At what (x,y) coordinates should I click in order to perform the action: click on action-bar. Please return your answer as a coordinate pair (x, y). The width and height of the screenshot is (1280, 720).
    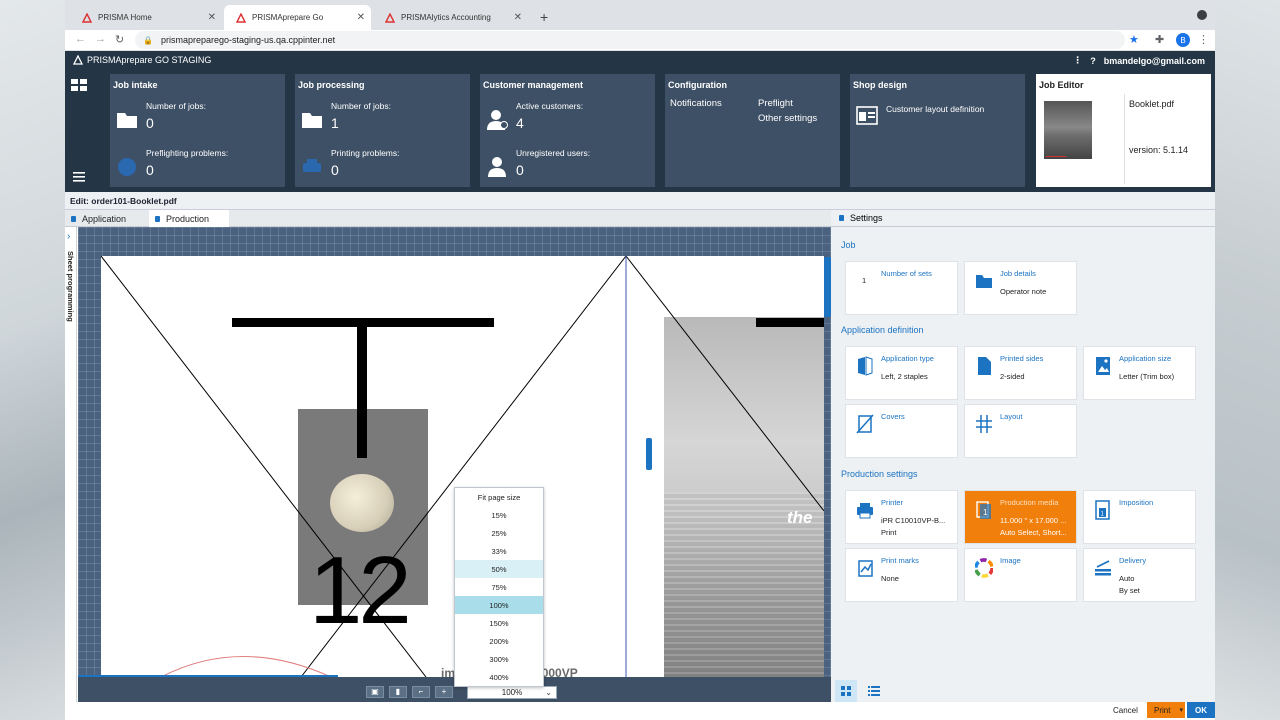
    Looking at the image, I should click on (640, 711).